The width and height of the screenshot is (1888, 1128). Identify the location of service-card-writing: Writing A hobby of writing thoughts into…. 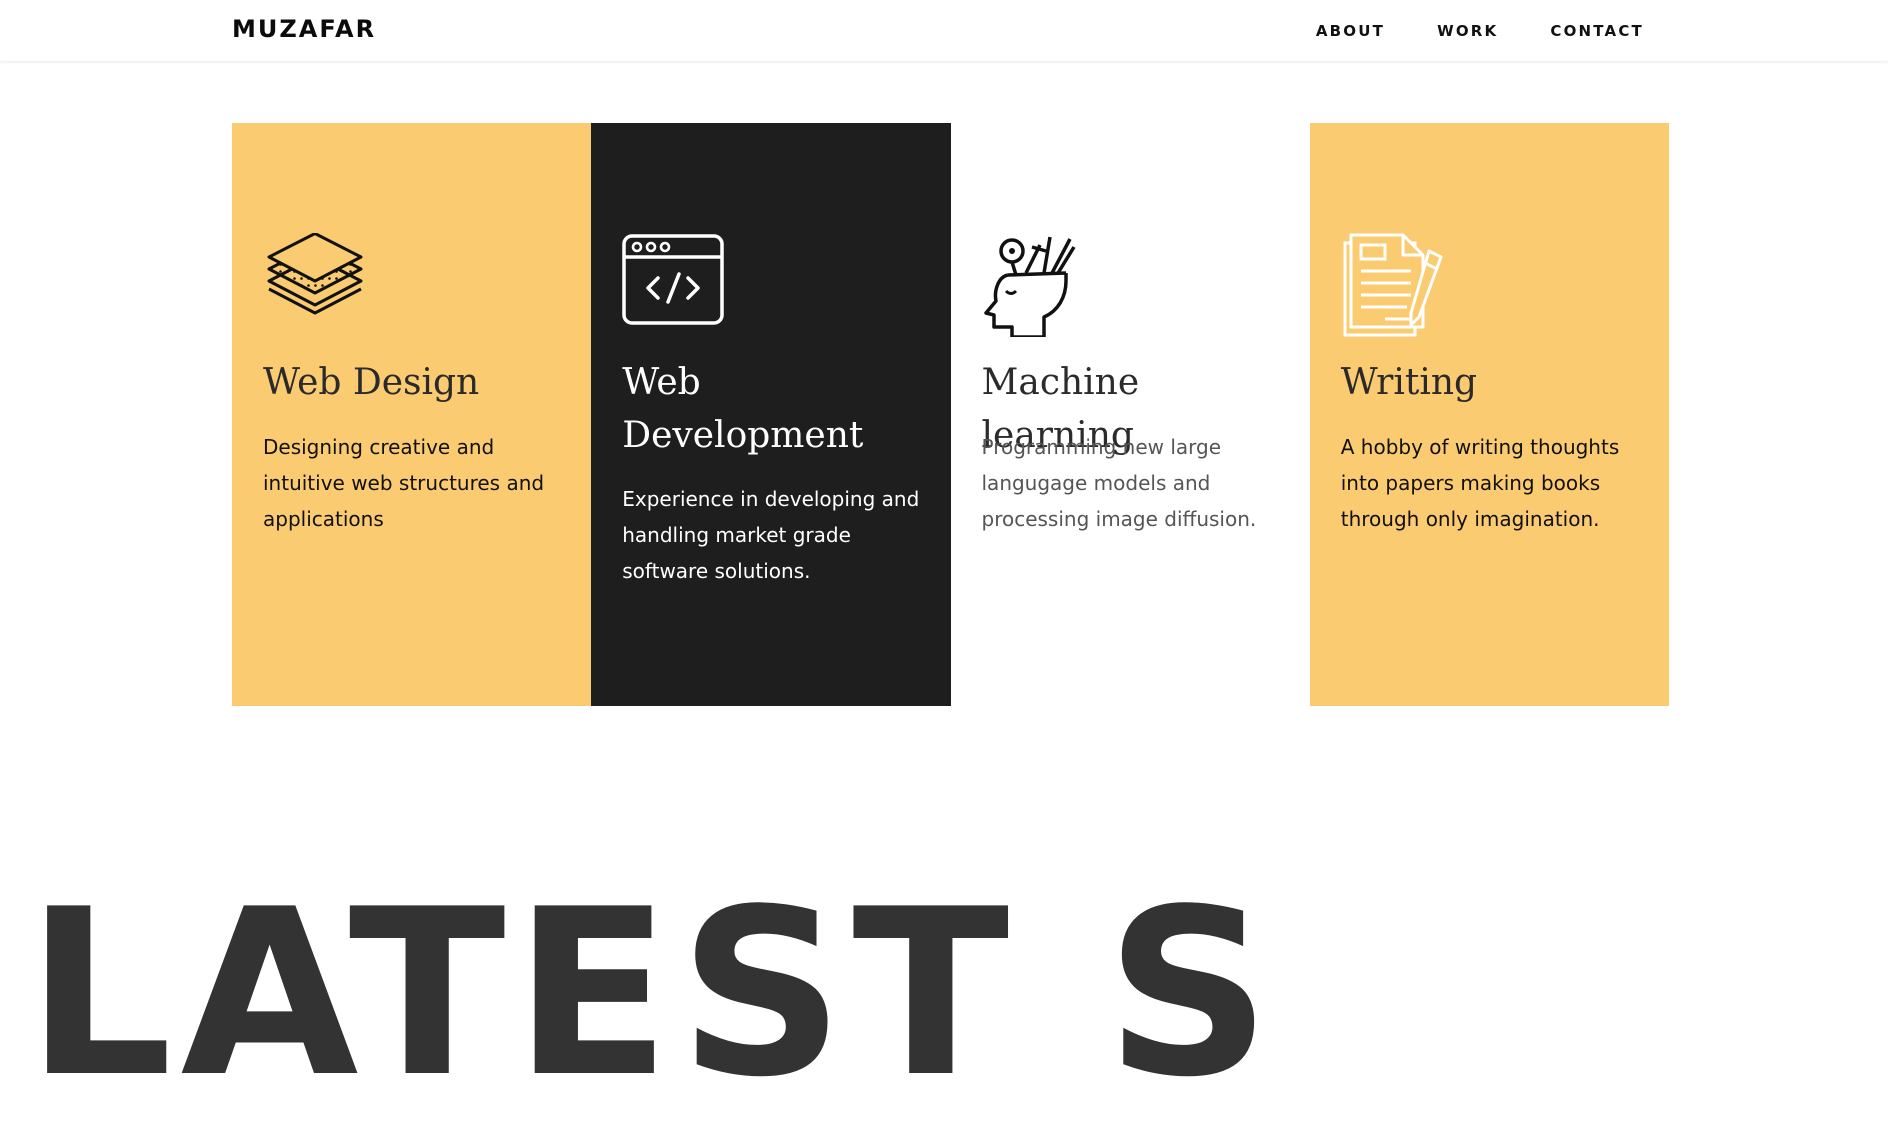
(1489, 414).